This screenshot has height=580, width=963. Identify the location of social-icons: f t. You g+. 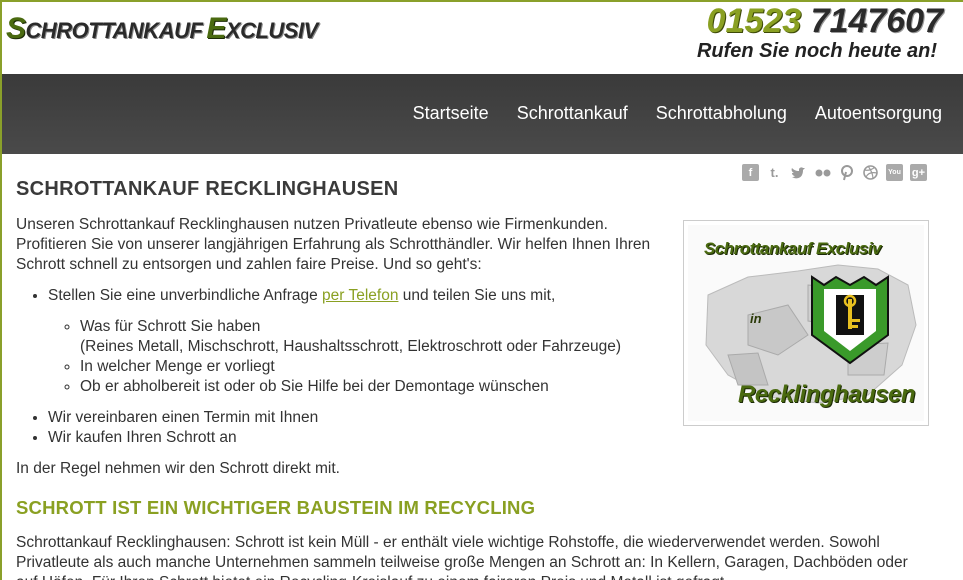
(834, 172).